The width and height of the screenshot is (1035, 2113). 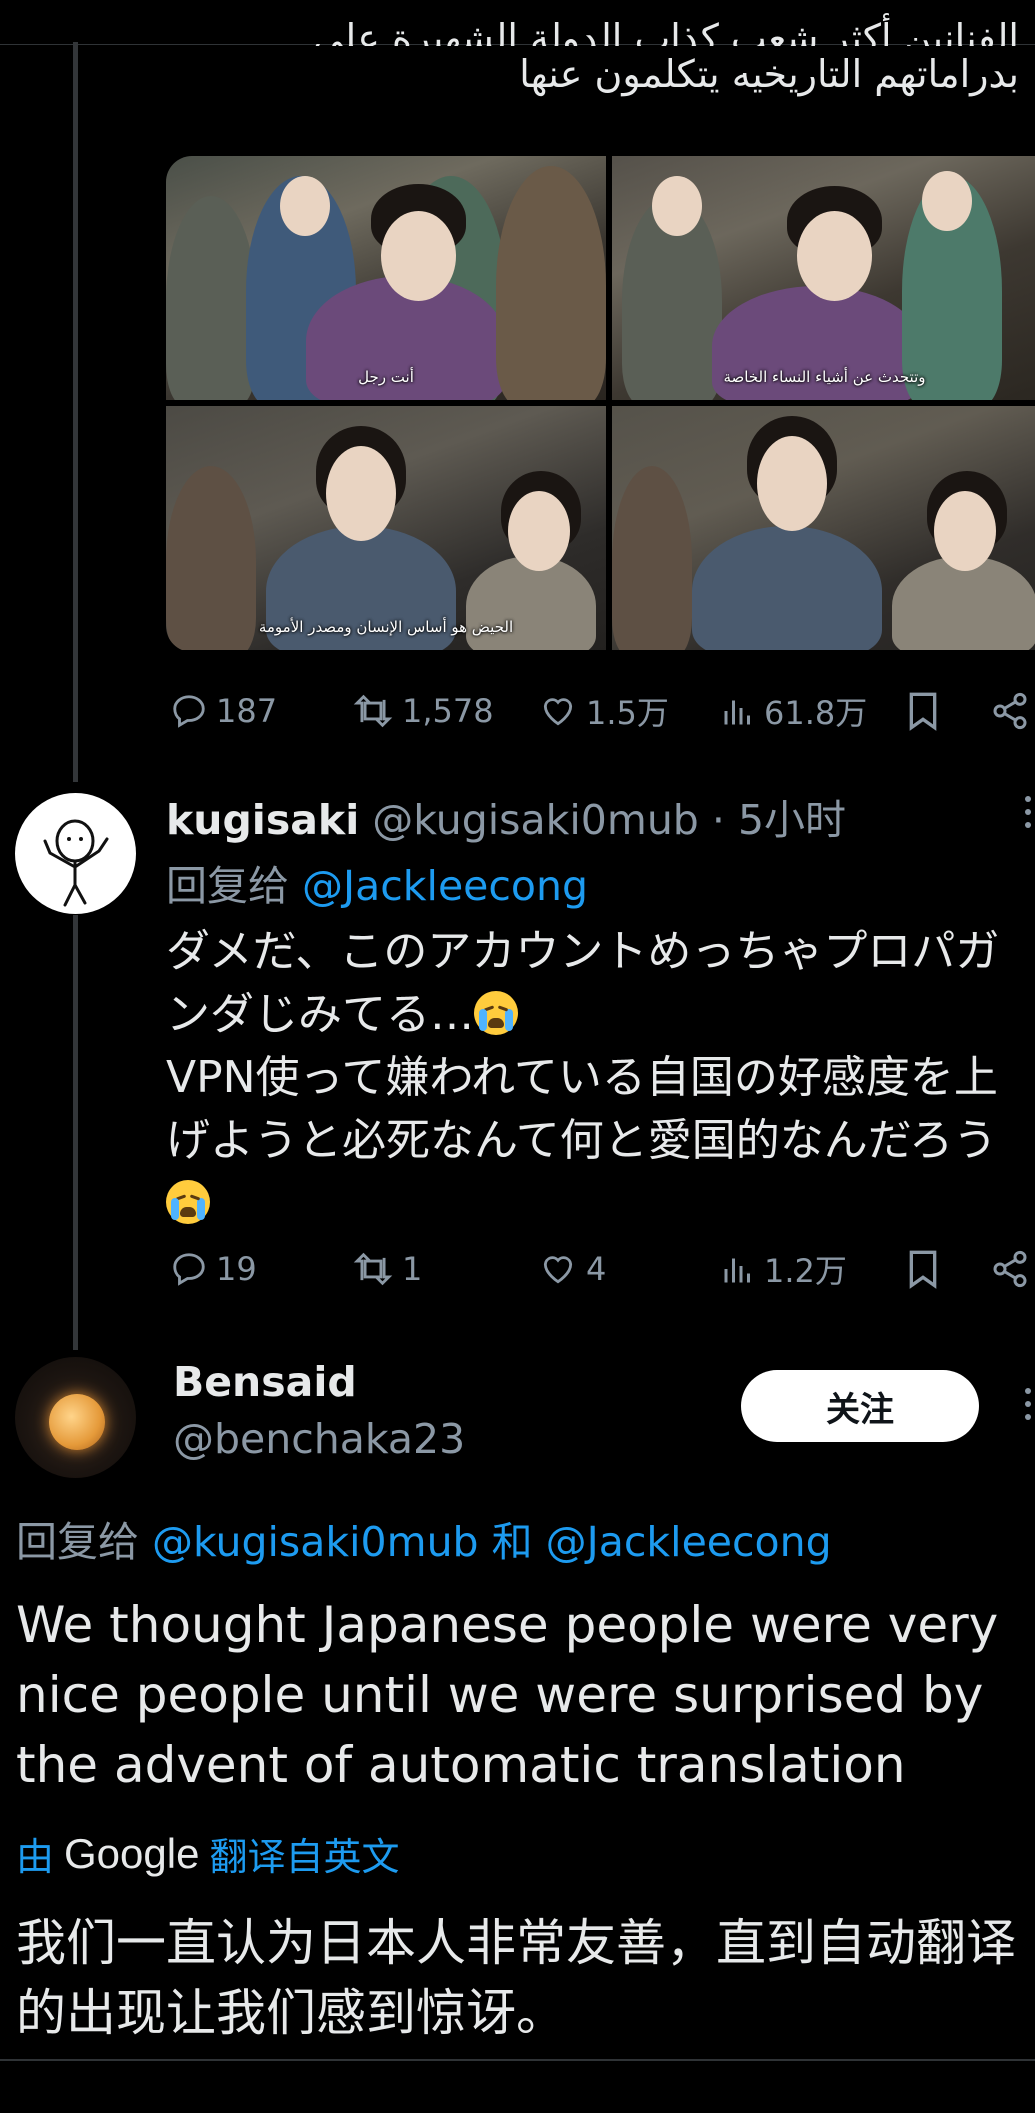 What do you see at coordinates (816, 713) in the screenshot?
I see `views-count: 61.8万` at bounding box center [816, 713].